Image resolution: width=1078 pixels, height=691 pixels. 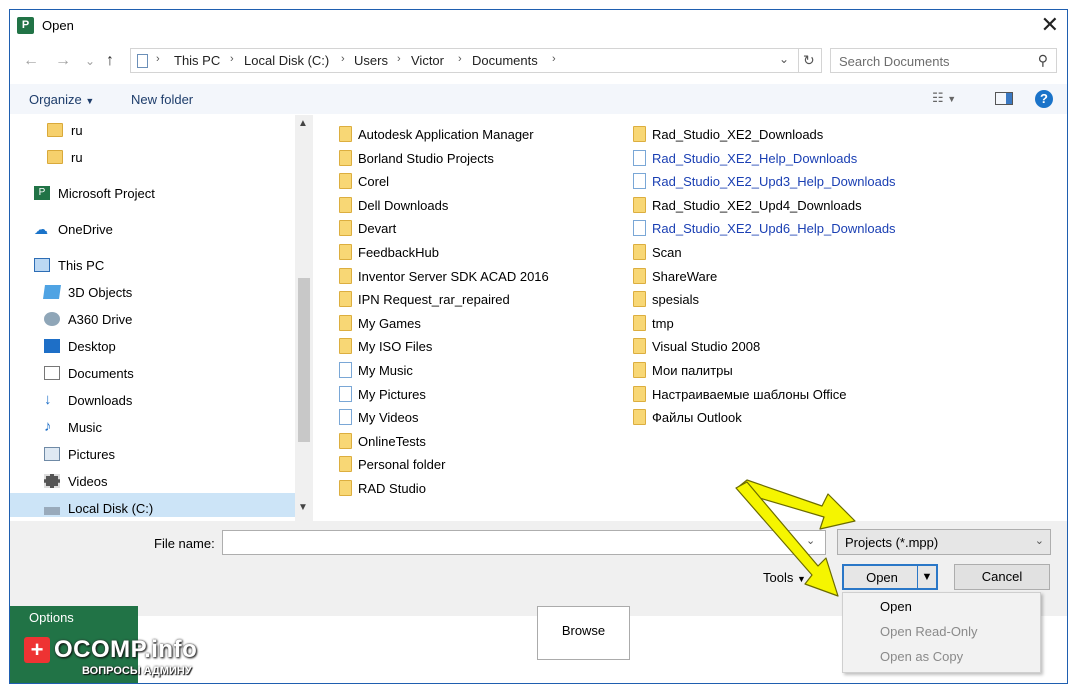 I want to click on watermark-brand: OCOMP.info, so click(x=126, y=649).